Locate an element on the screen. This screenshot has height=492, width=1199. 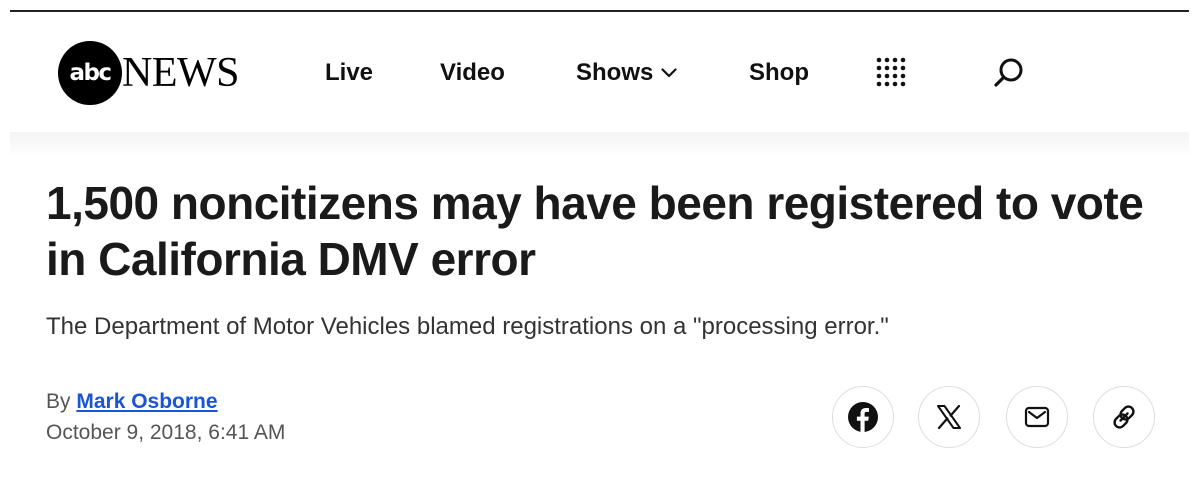
nav-item-shop: Shop is located at coordinates (779, 73).